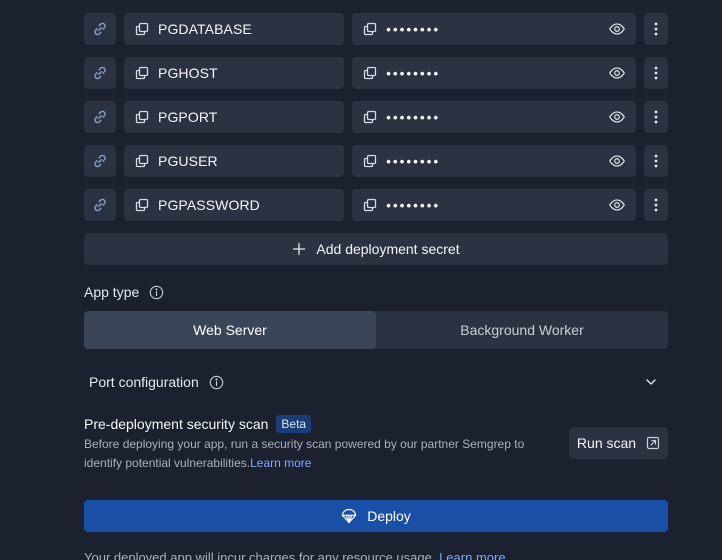 The image size is (722, 560). I want to click on secret-key-field: PGPORT, so click(234, 117).